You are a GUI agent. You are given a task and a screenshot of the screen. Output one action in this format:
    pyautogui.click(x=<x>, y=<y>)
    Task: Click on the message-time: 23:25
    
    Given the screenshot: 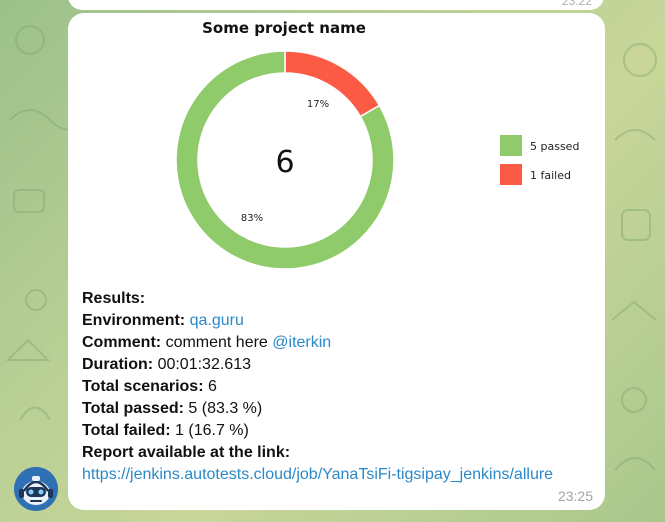 What is the action you would take?
    pyautogui.click(x=575, y=496)
    